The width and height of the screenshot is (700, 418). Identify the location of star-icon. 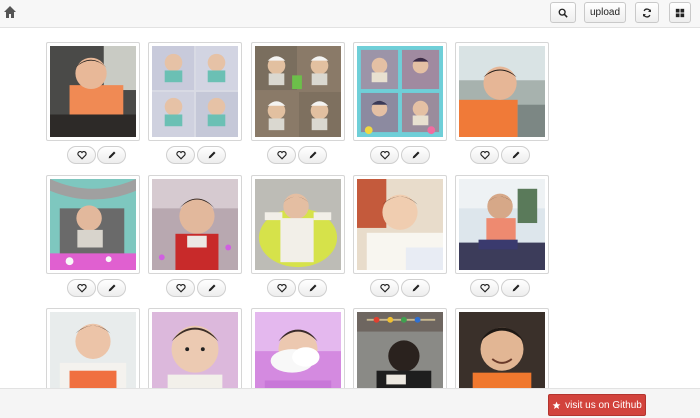
(556, 405).